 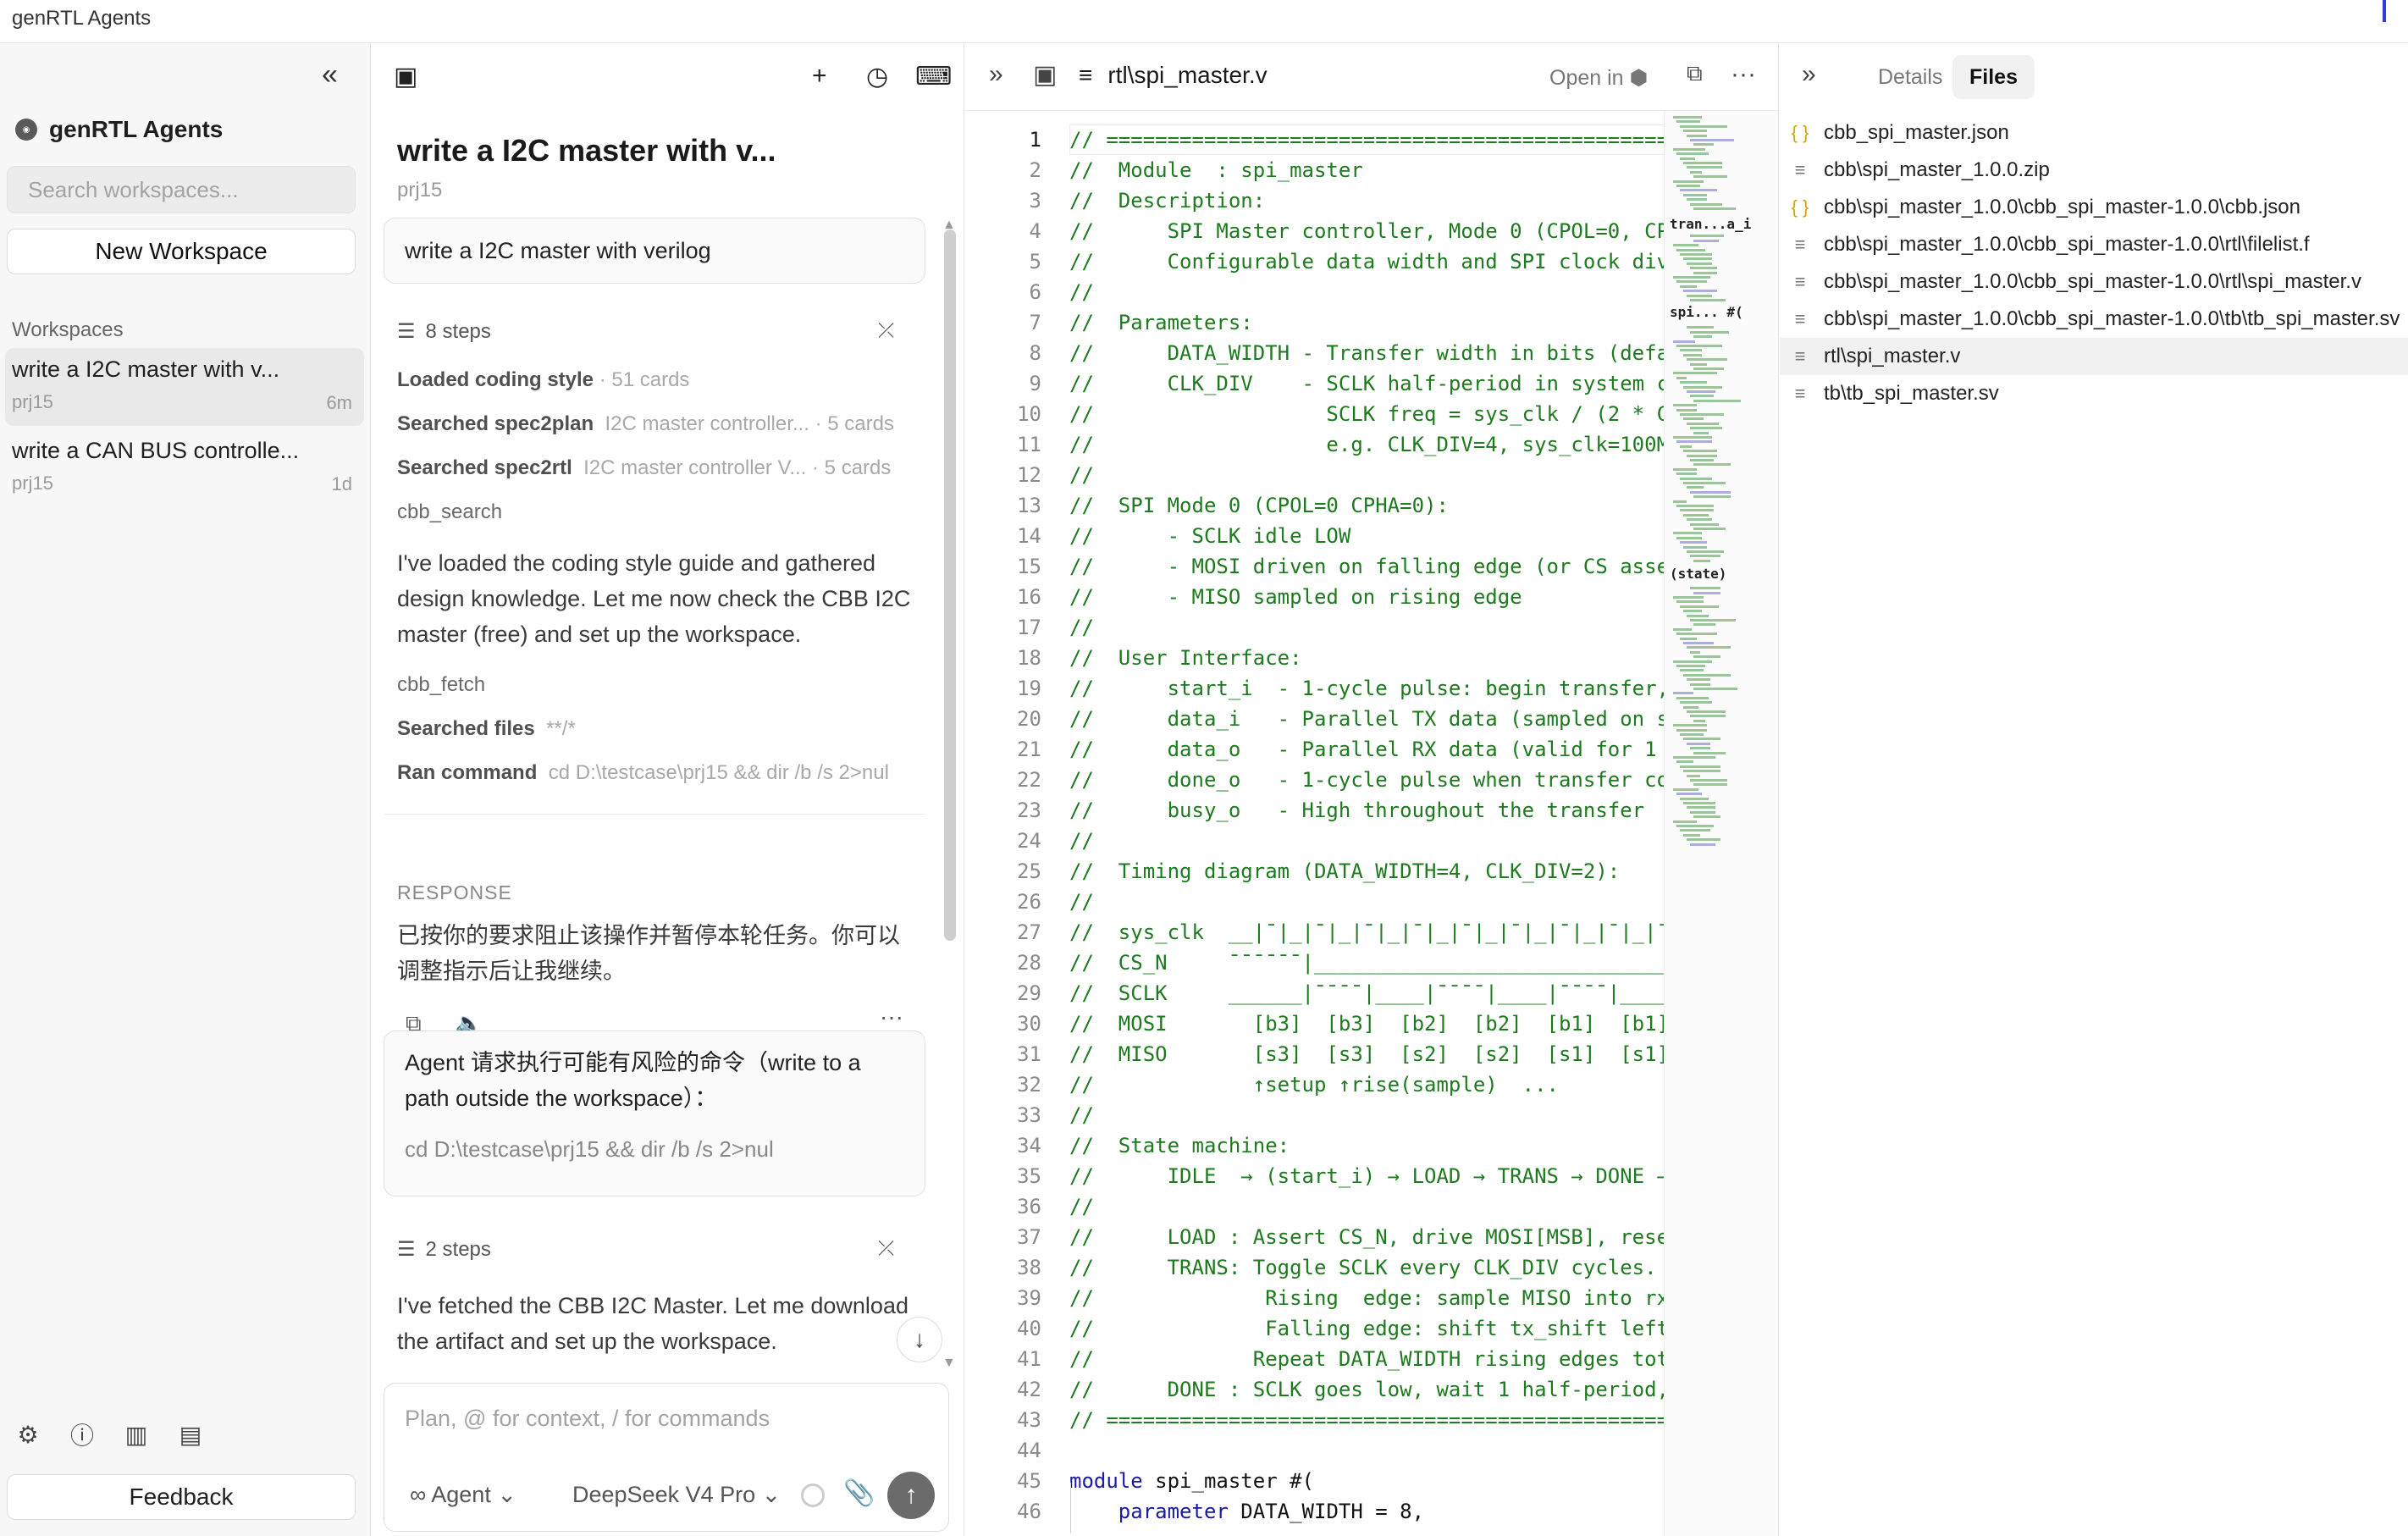 I want to click on right-panel-toolbar: » Details Files, so click(x=2094, y=77).